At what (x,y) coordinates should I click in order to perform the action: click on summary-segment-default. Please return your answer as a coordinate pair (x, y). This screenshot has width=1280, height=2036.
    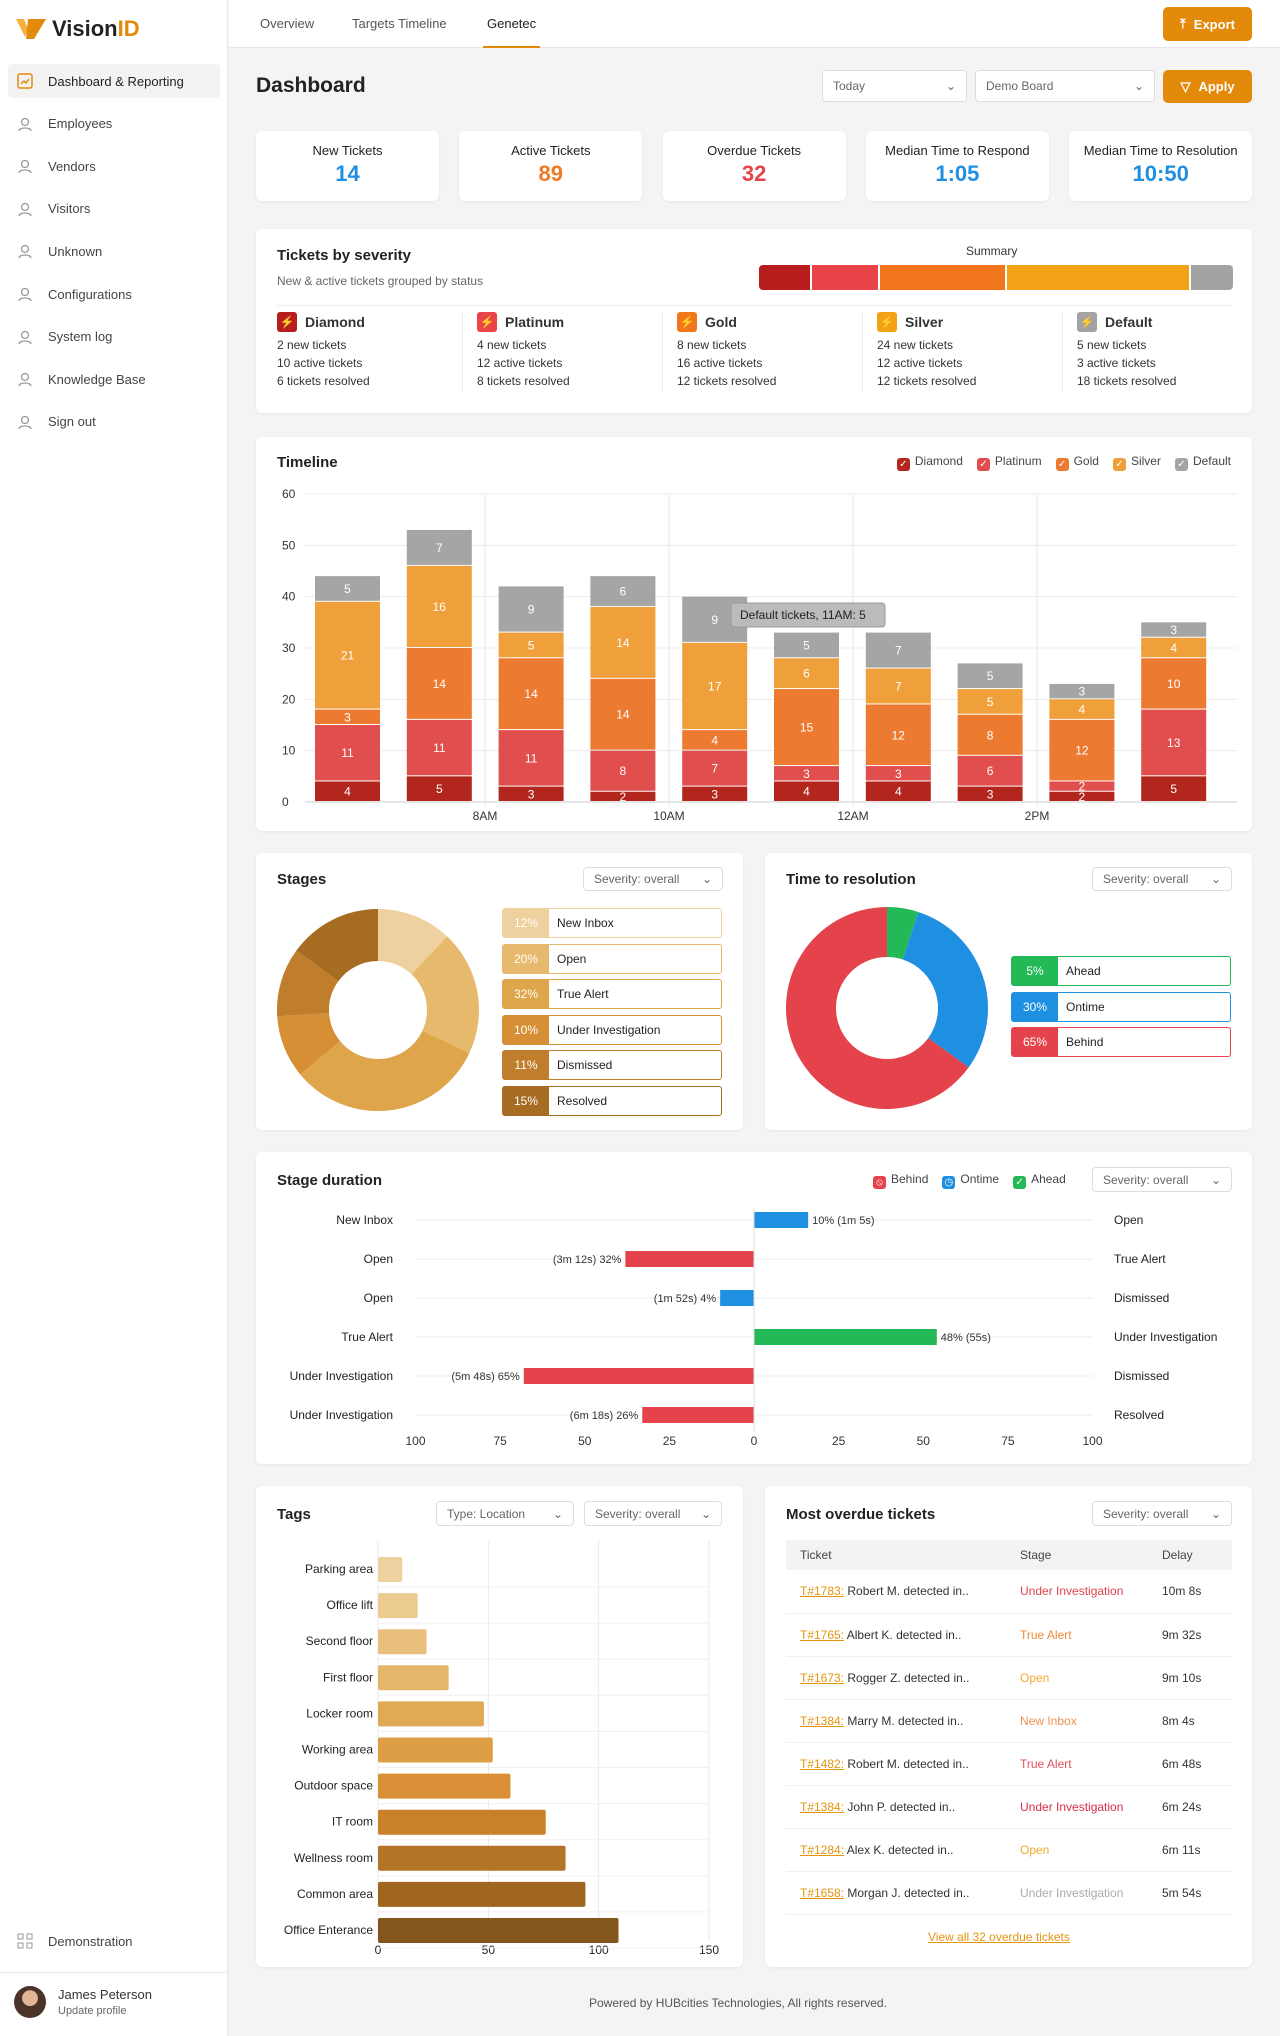
    Looking at the image, I should click on (1212, 277).